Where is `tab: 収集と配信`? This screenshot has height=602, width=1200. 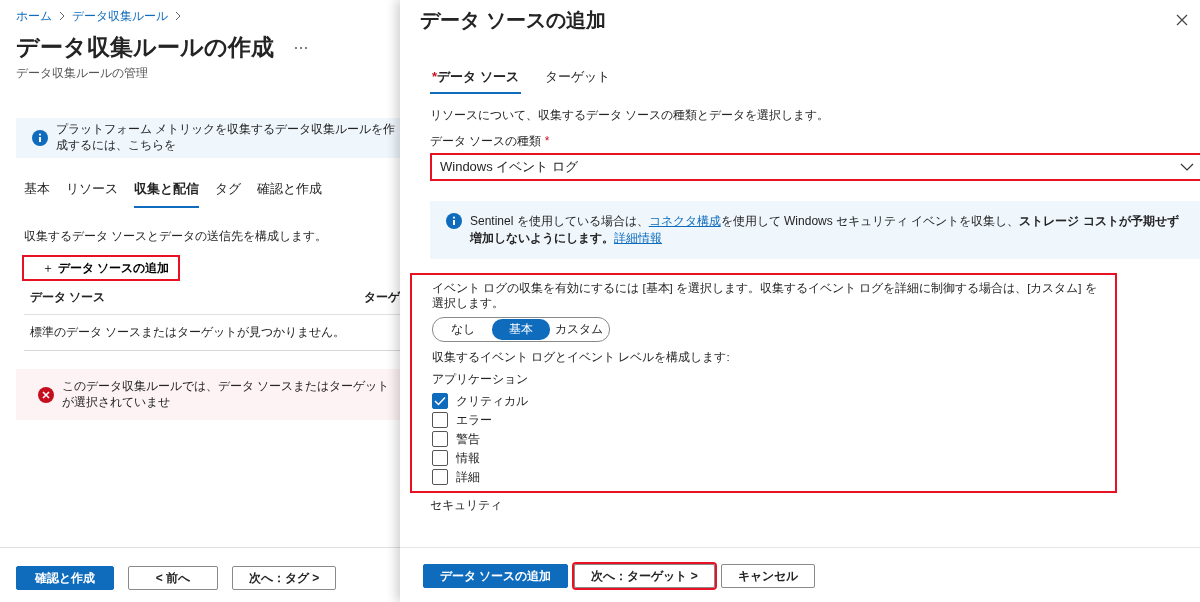
tab: 収集と配信 is located at coordinates (166, 194).